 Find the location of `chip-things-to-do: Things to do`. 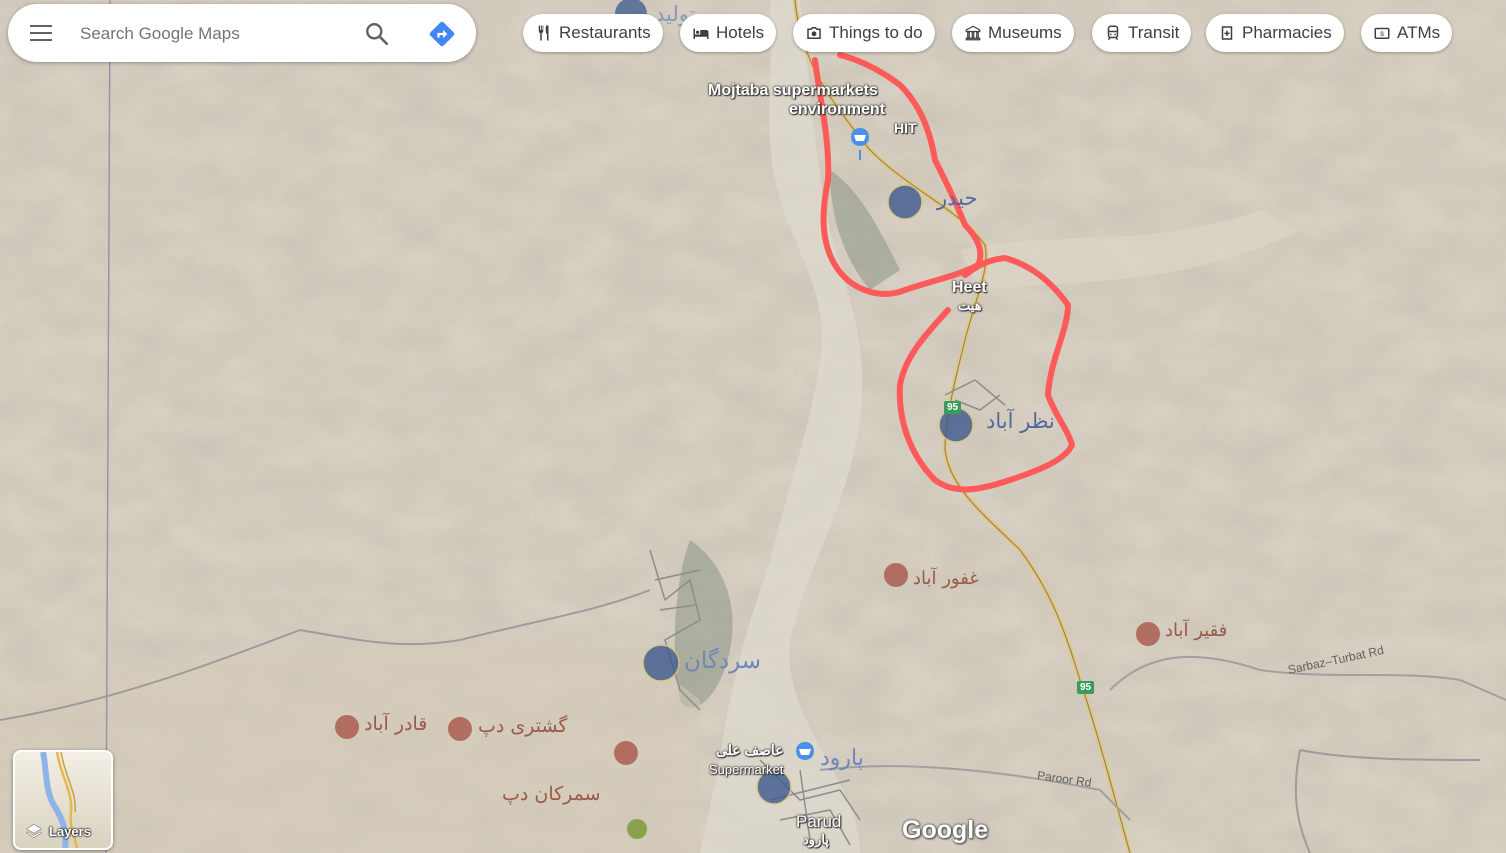

chip-things-to-do: Things to do is located at coordinates (864, 33).